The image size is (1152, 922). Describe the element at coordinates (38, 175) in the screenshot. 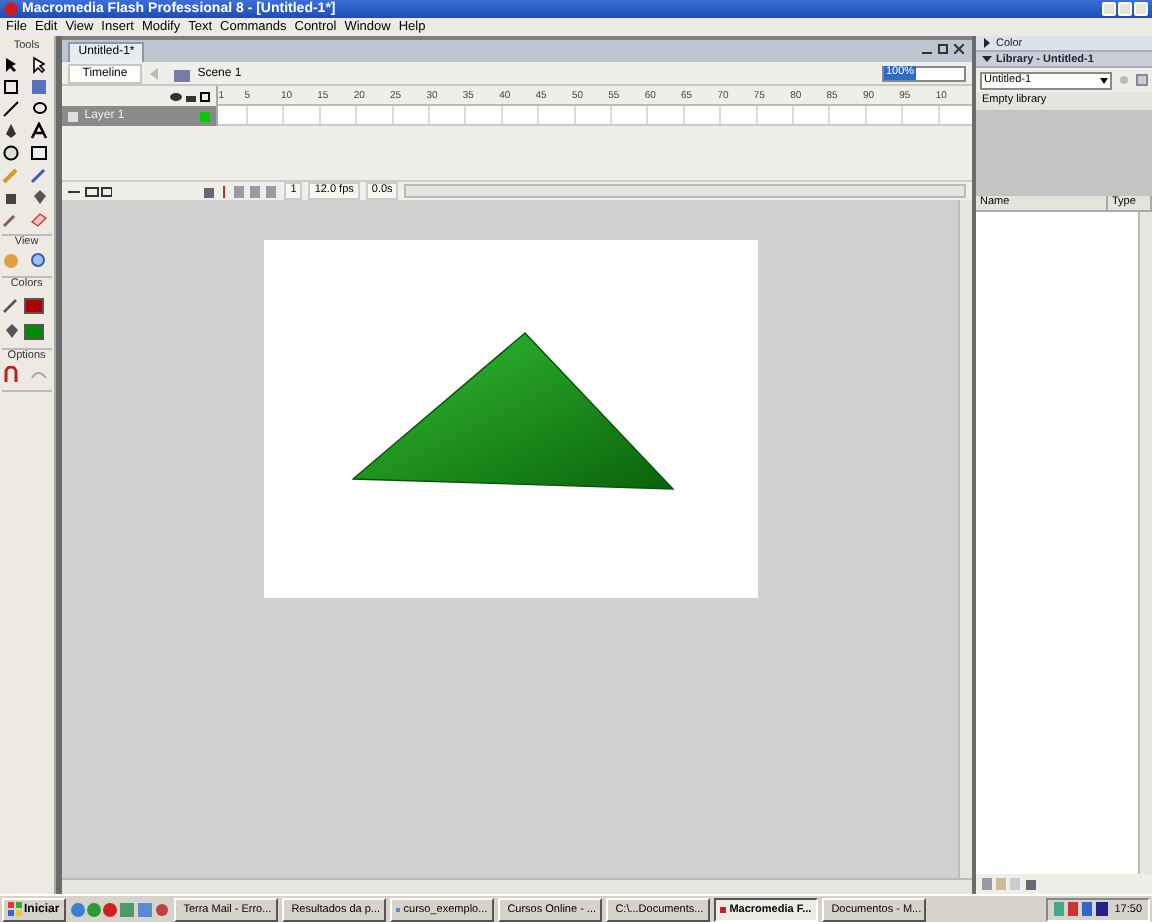

I see `brush-icon` at that location.